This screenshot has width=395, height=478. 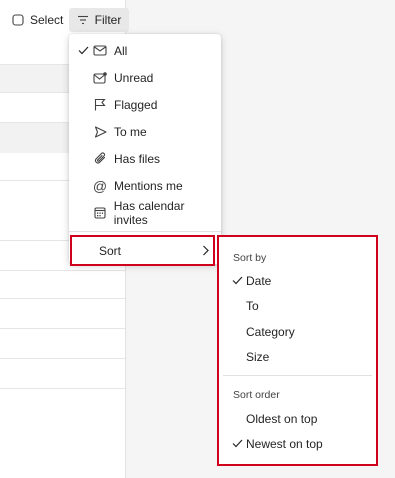 I want to click on sort-by-heading: Sort by, so click(x=250, y=258).